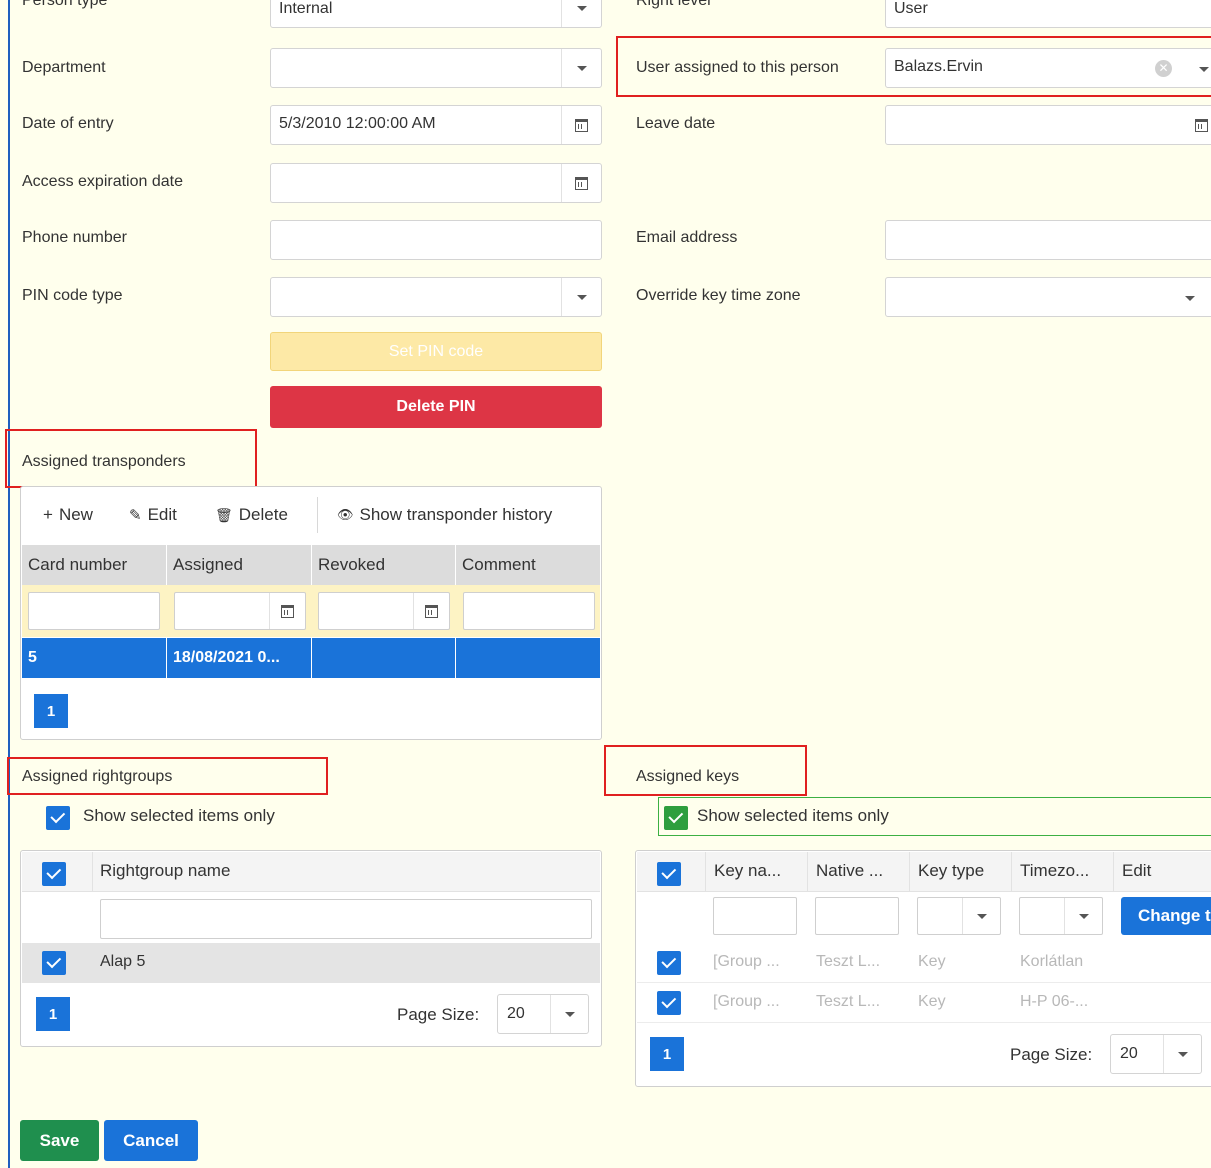  What do you see at coordinates (951, 871) in the screenshot?
I see `column-header-key-type: Key type` at bounding box center [951, 871].